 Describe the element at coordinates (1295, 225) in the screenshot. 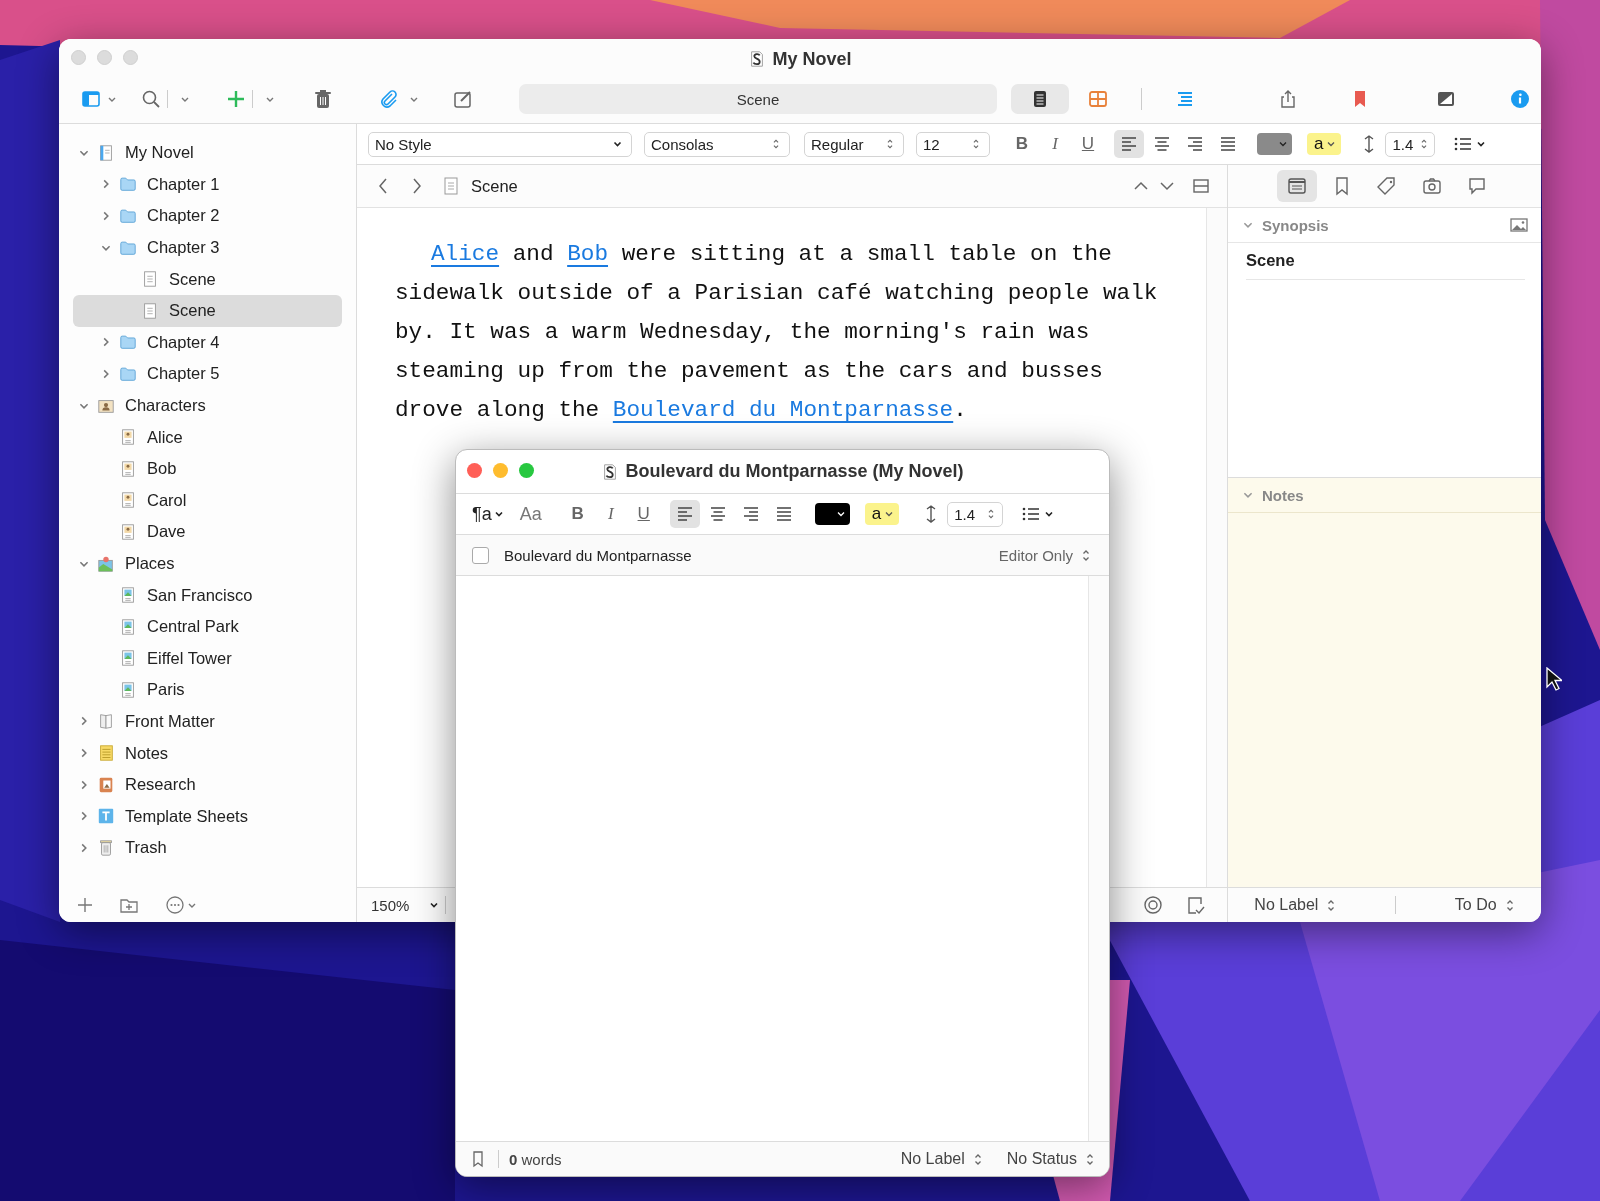

I see `section-heading: Synopsis` at that location.